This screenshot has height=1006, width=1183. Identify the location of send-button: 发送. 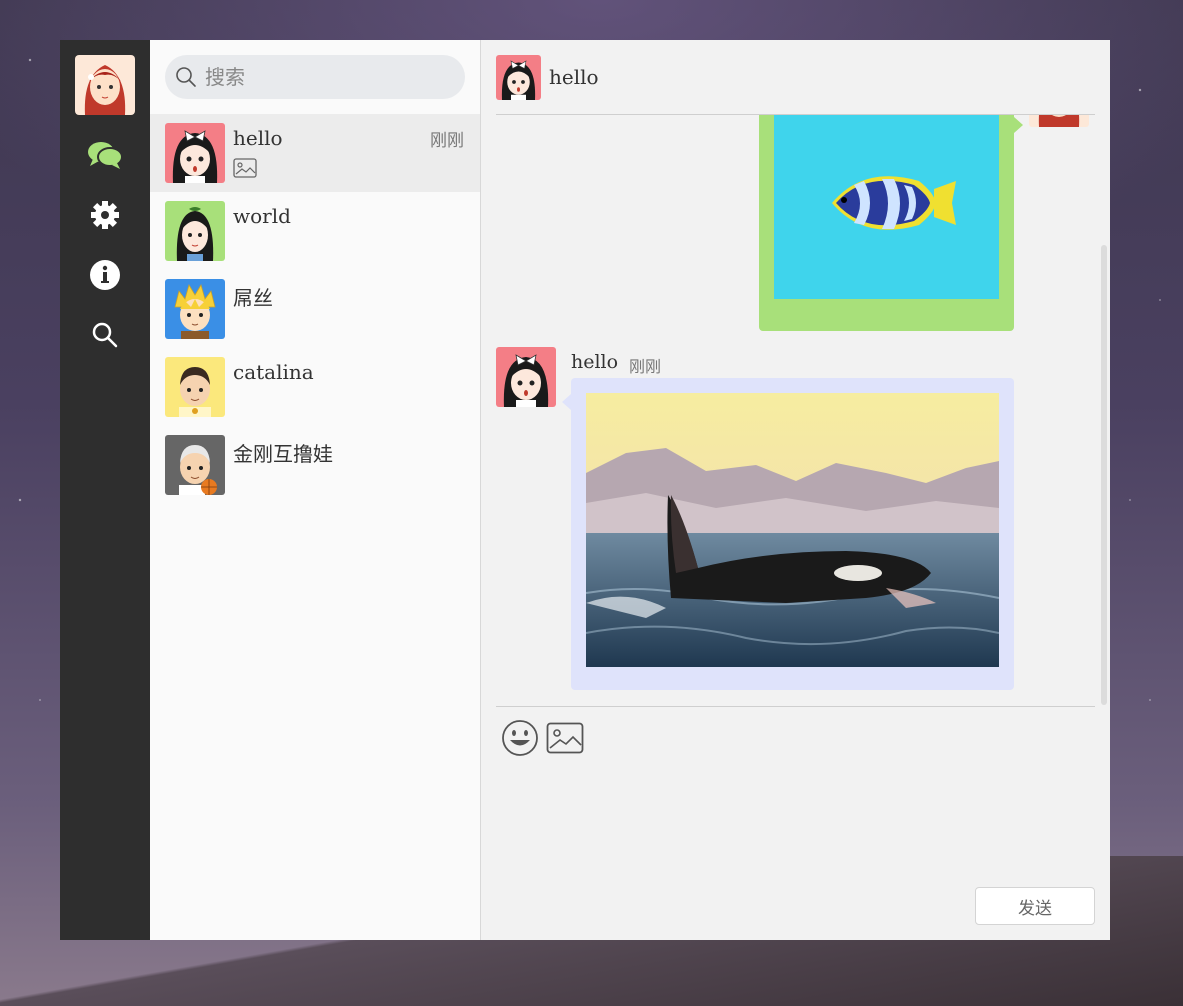
(1035, 906).